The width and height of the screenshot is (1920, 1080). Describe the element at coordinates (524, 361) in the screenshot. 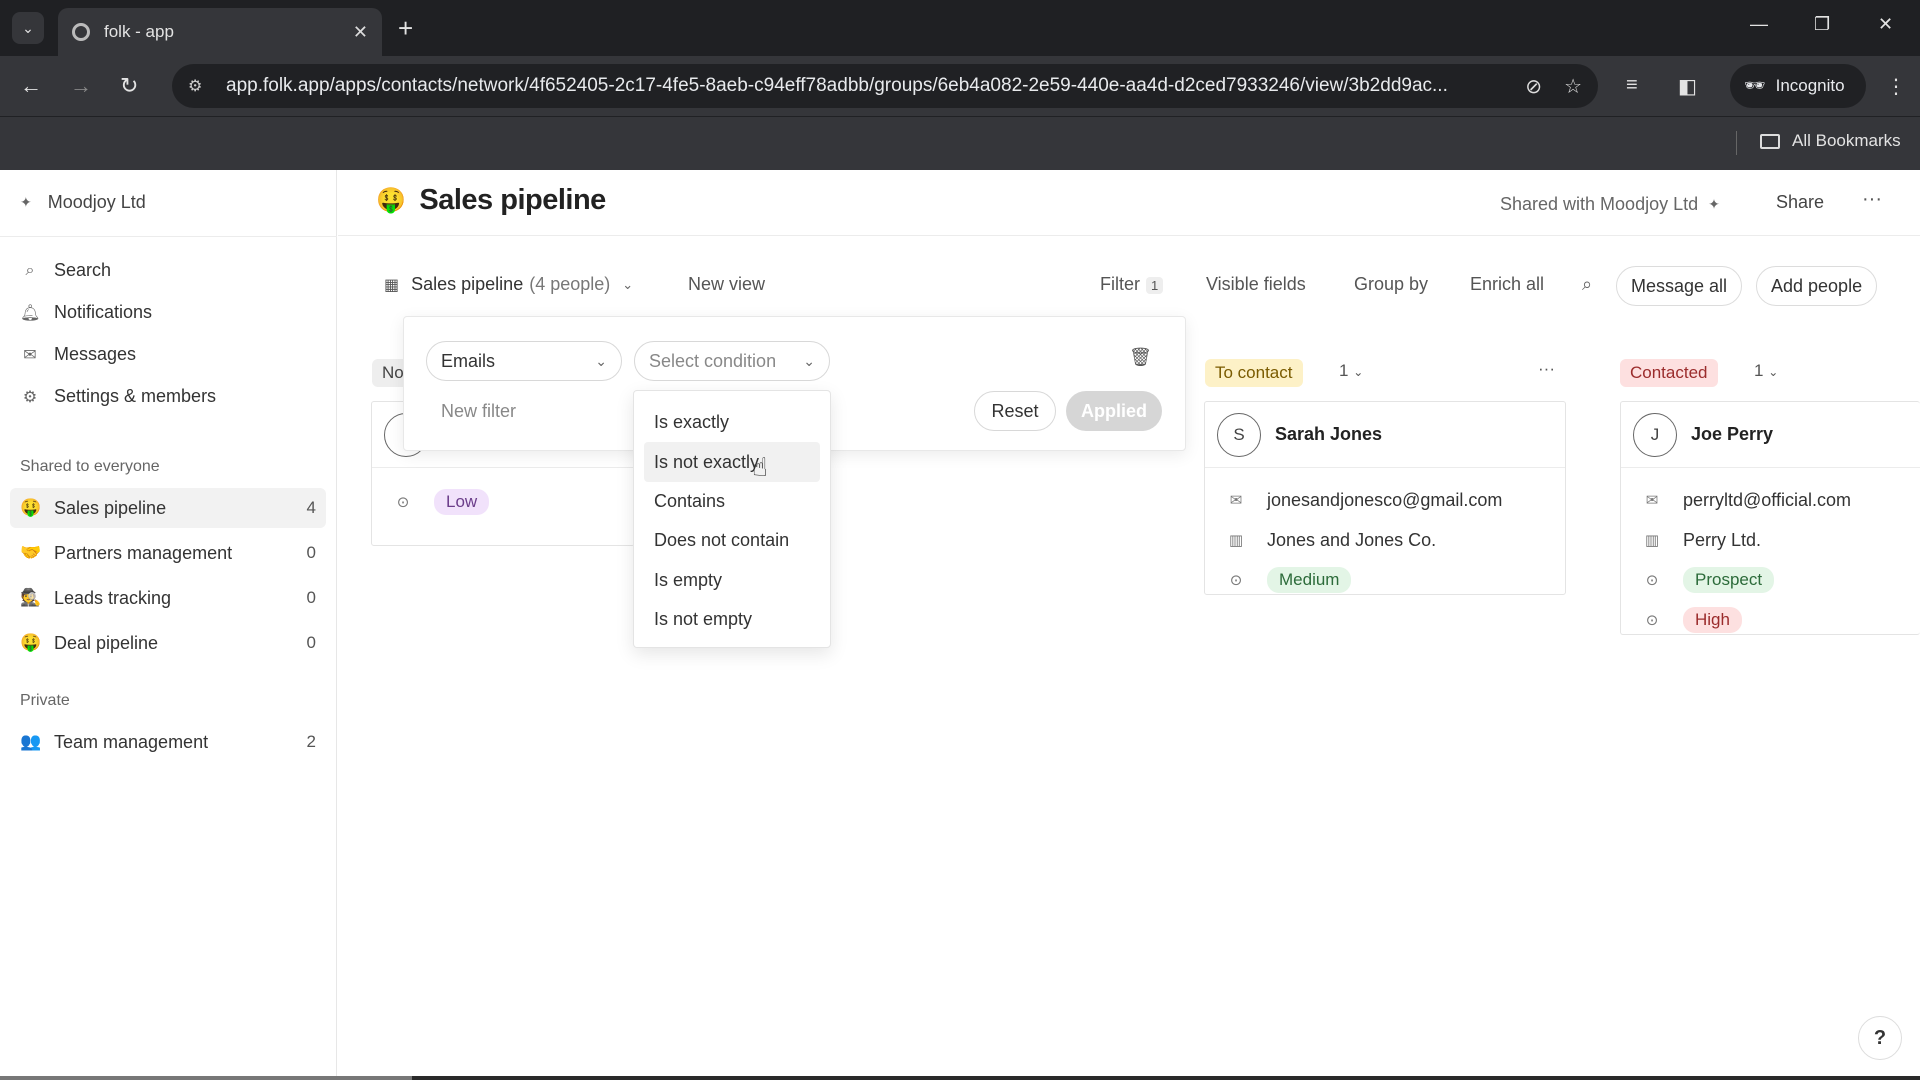

I see `filter-field-select: Emails ⌄` at that location.